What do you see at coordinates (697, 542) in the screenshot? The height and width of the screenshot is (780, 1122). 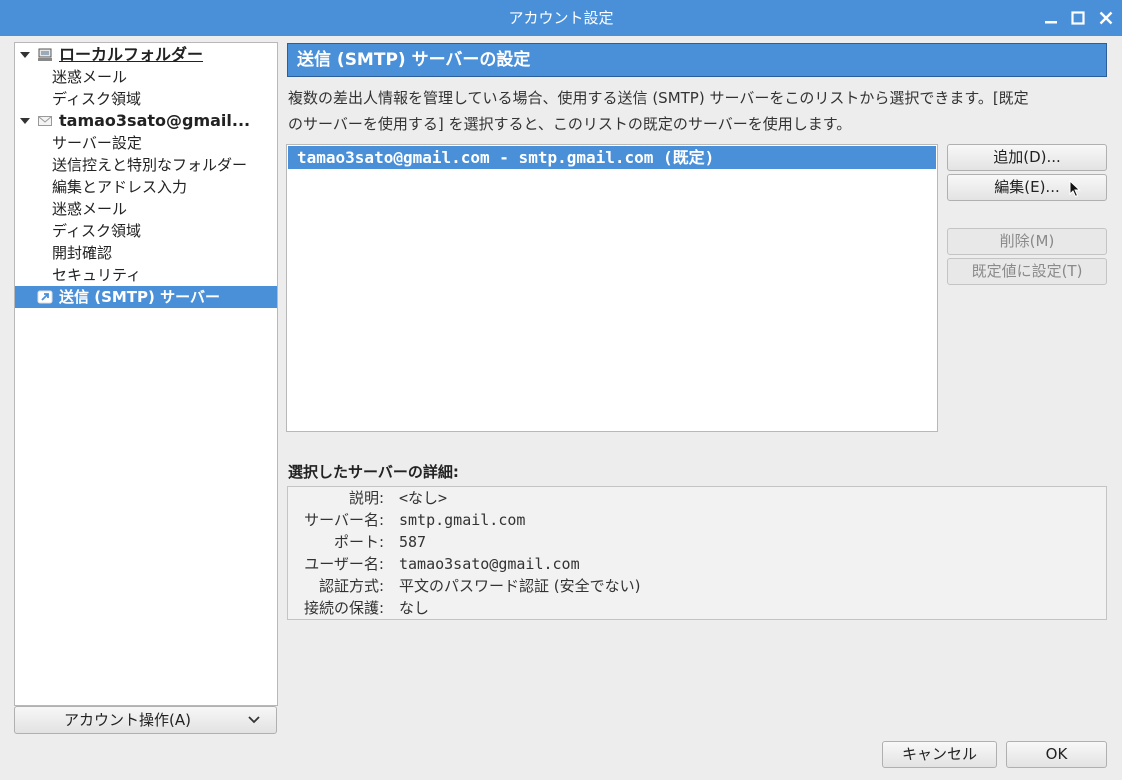 I see `detail-row-port: ポート: 587` at bounding box center [697, 542].